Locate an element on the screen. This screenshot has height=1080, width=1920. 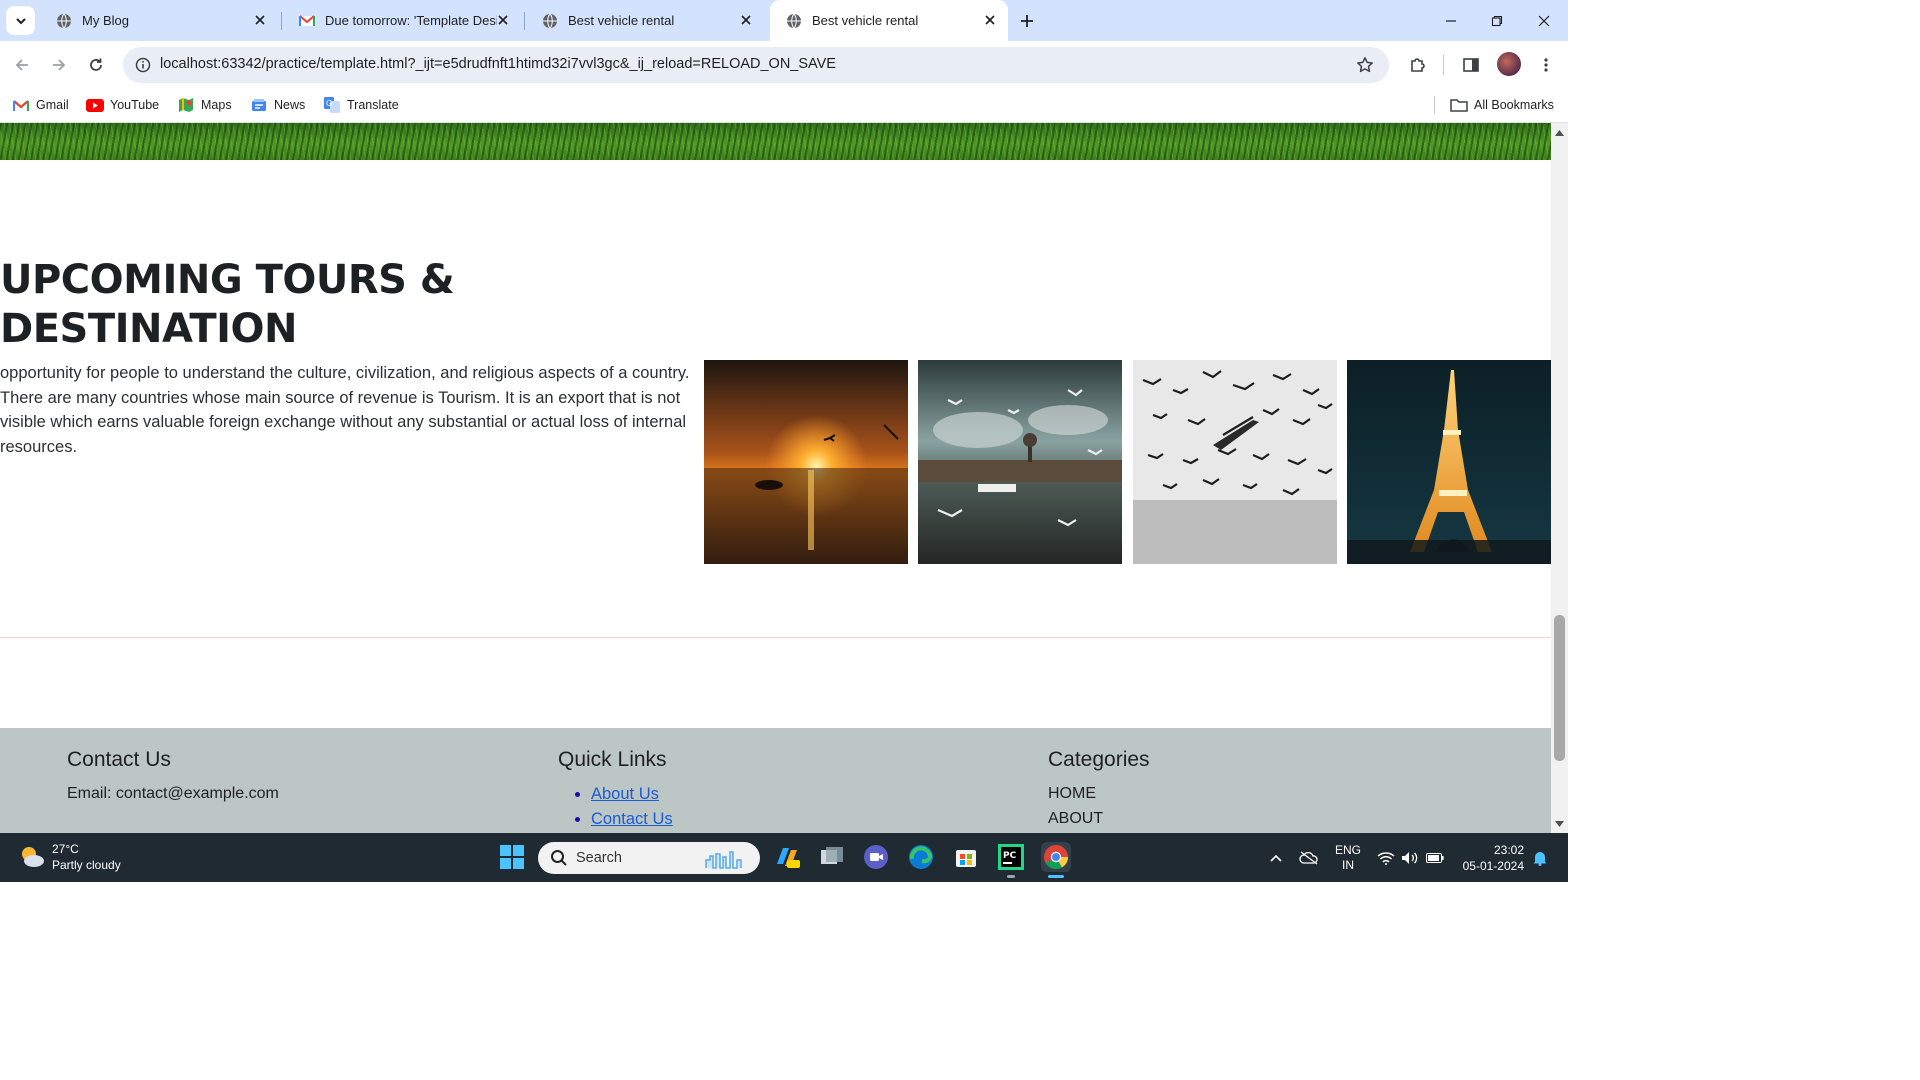
language-indicator: ENG IN is located at coordinates (1348, 857).